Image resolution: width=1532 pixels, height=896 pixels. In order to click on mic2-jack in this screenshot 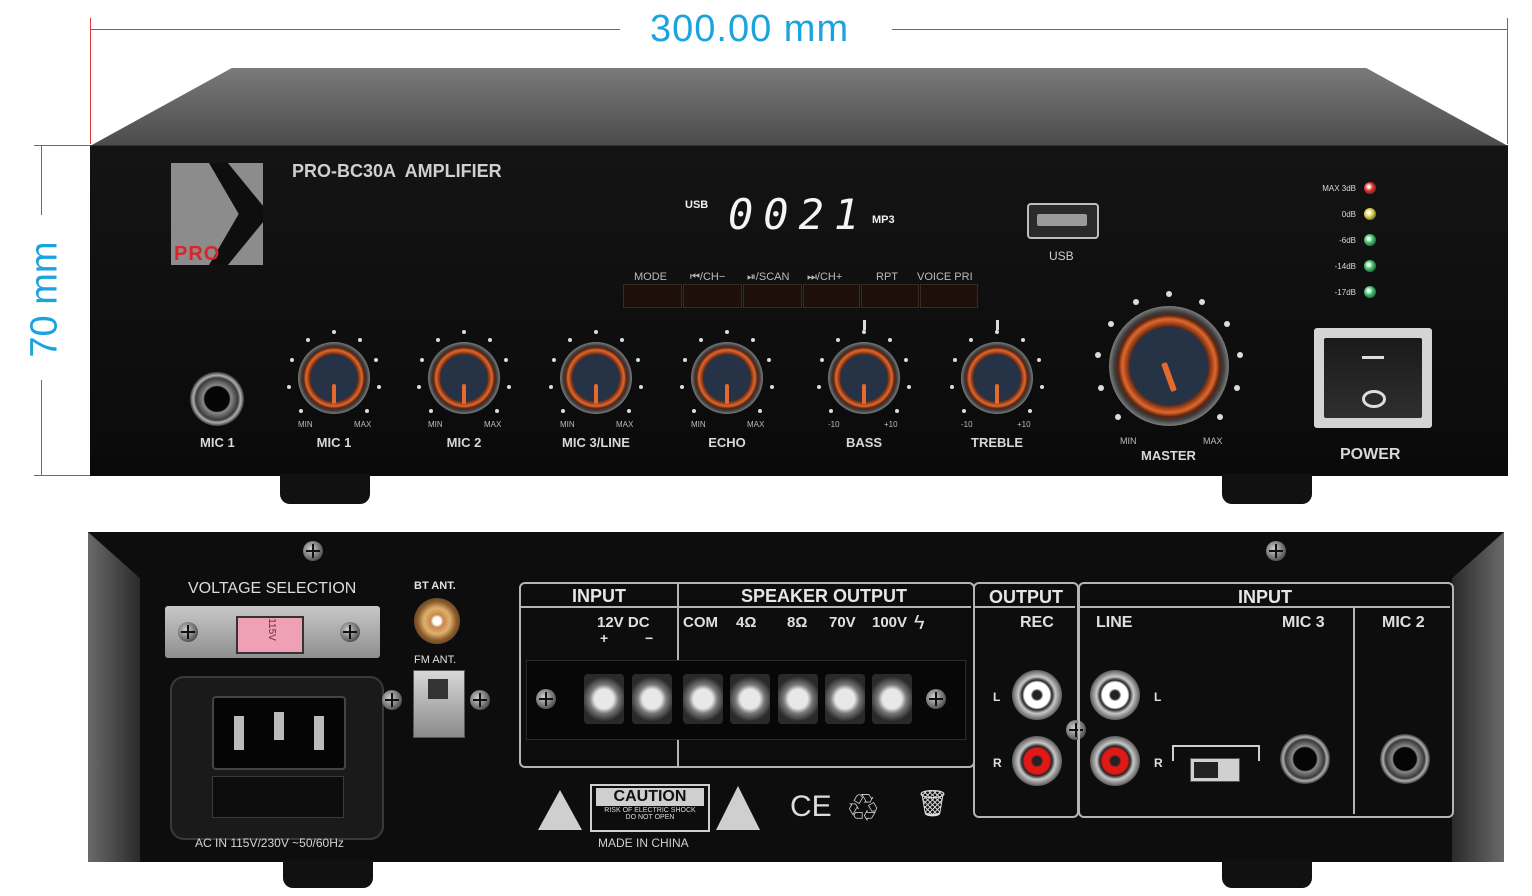, I will do `click(1405, 759)`.